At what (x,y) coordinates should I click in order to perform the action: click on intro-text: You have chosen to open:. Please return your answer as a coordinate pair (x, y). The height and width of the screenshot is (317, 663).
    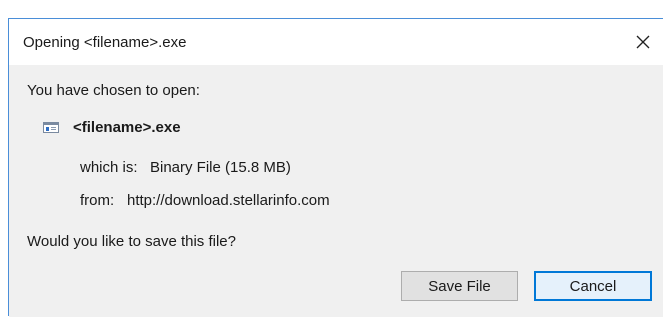
    Looking at the image, I should click on (113, 90).